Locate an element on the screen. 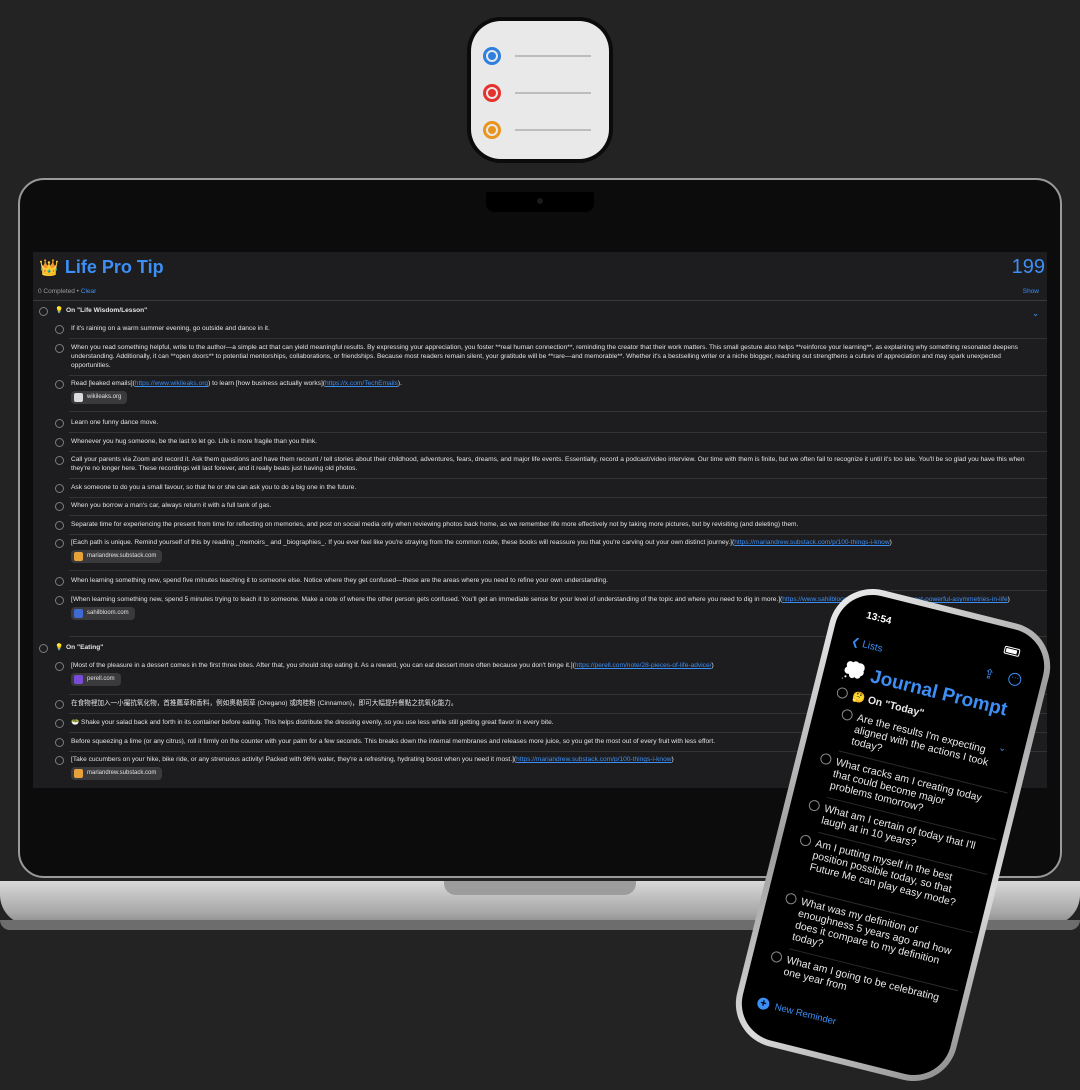 The image size is (1080, 1090). lightbulb-icon: 💡 is located at coordinates (59, 310).